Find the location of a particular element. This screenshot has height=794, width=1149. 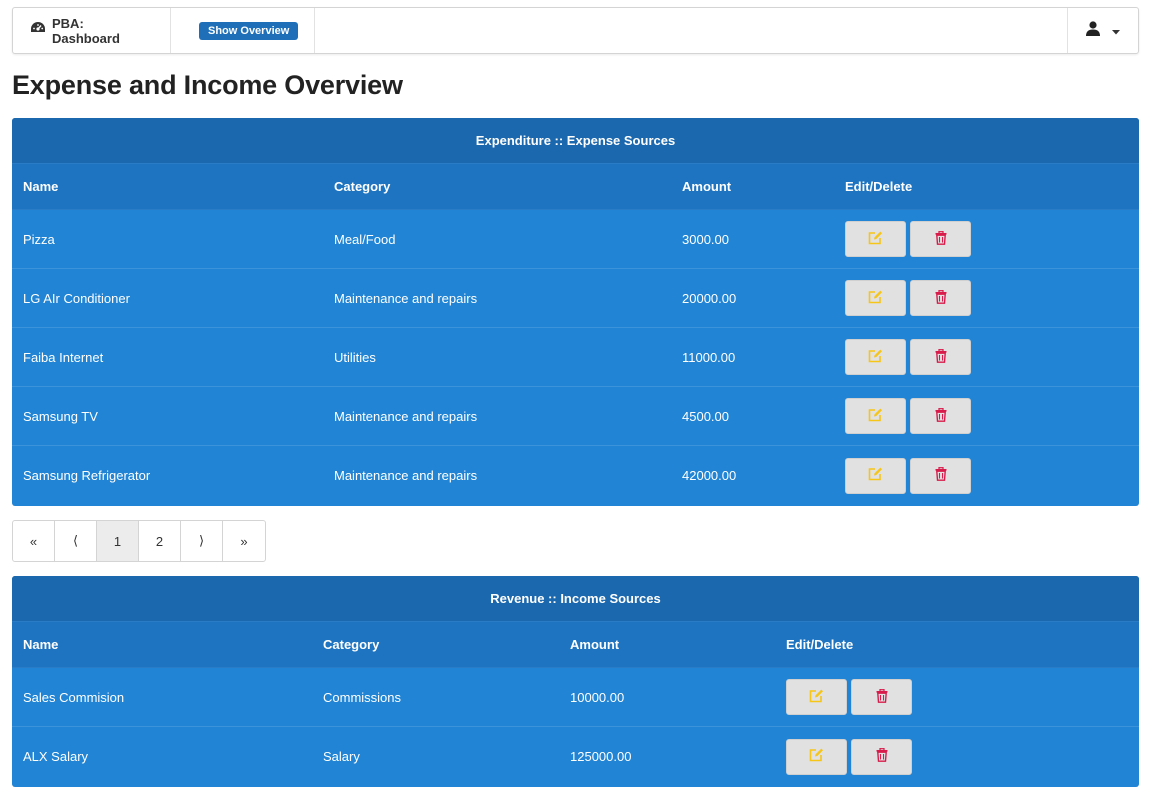

page-title: Expense and Income Overview is located at coordinates (207, 85).